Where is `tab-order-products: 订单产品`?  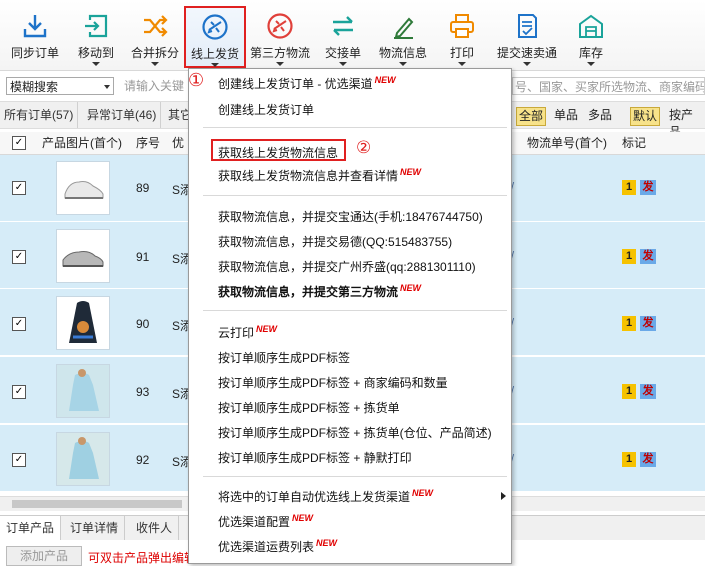
tab-order-products: 订单产品 is located at coordinates (31, 528).